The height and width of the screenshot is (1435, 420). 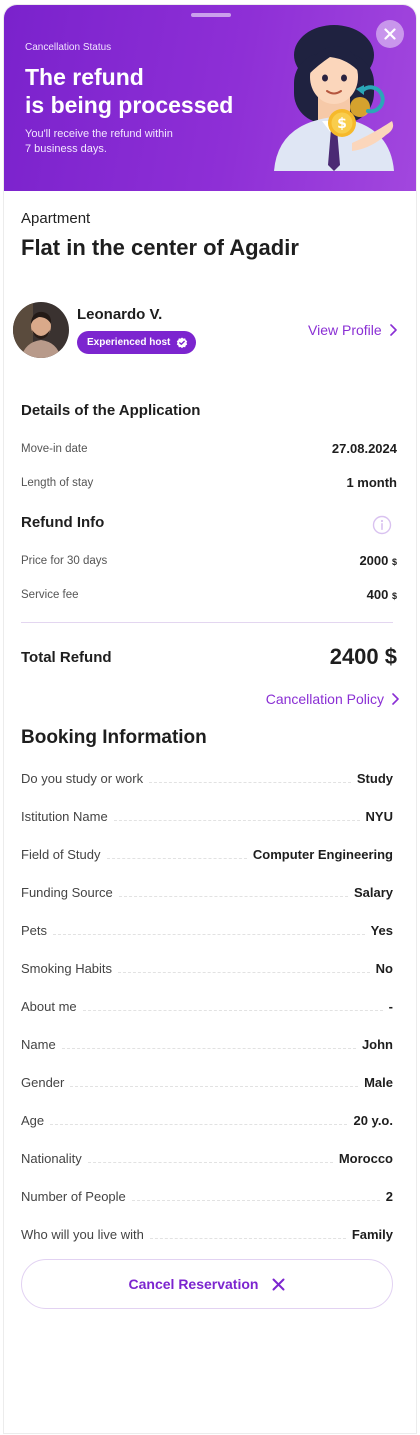 What do you see at coordinates (389, 1196) in the screenshot?
I see `booking-row-value: 2` at bounding box center [389, 1196].